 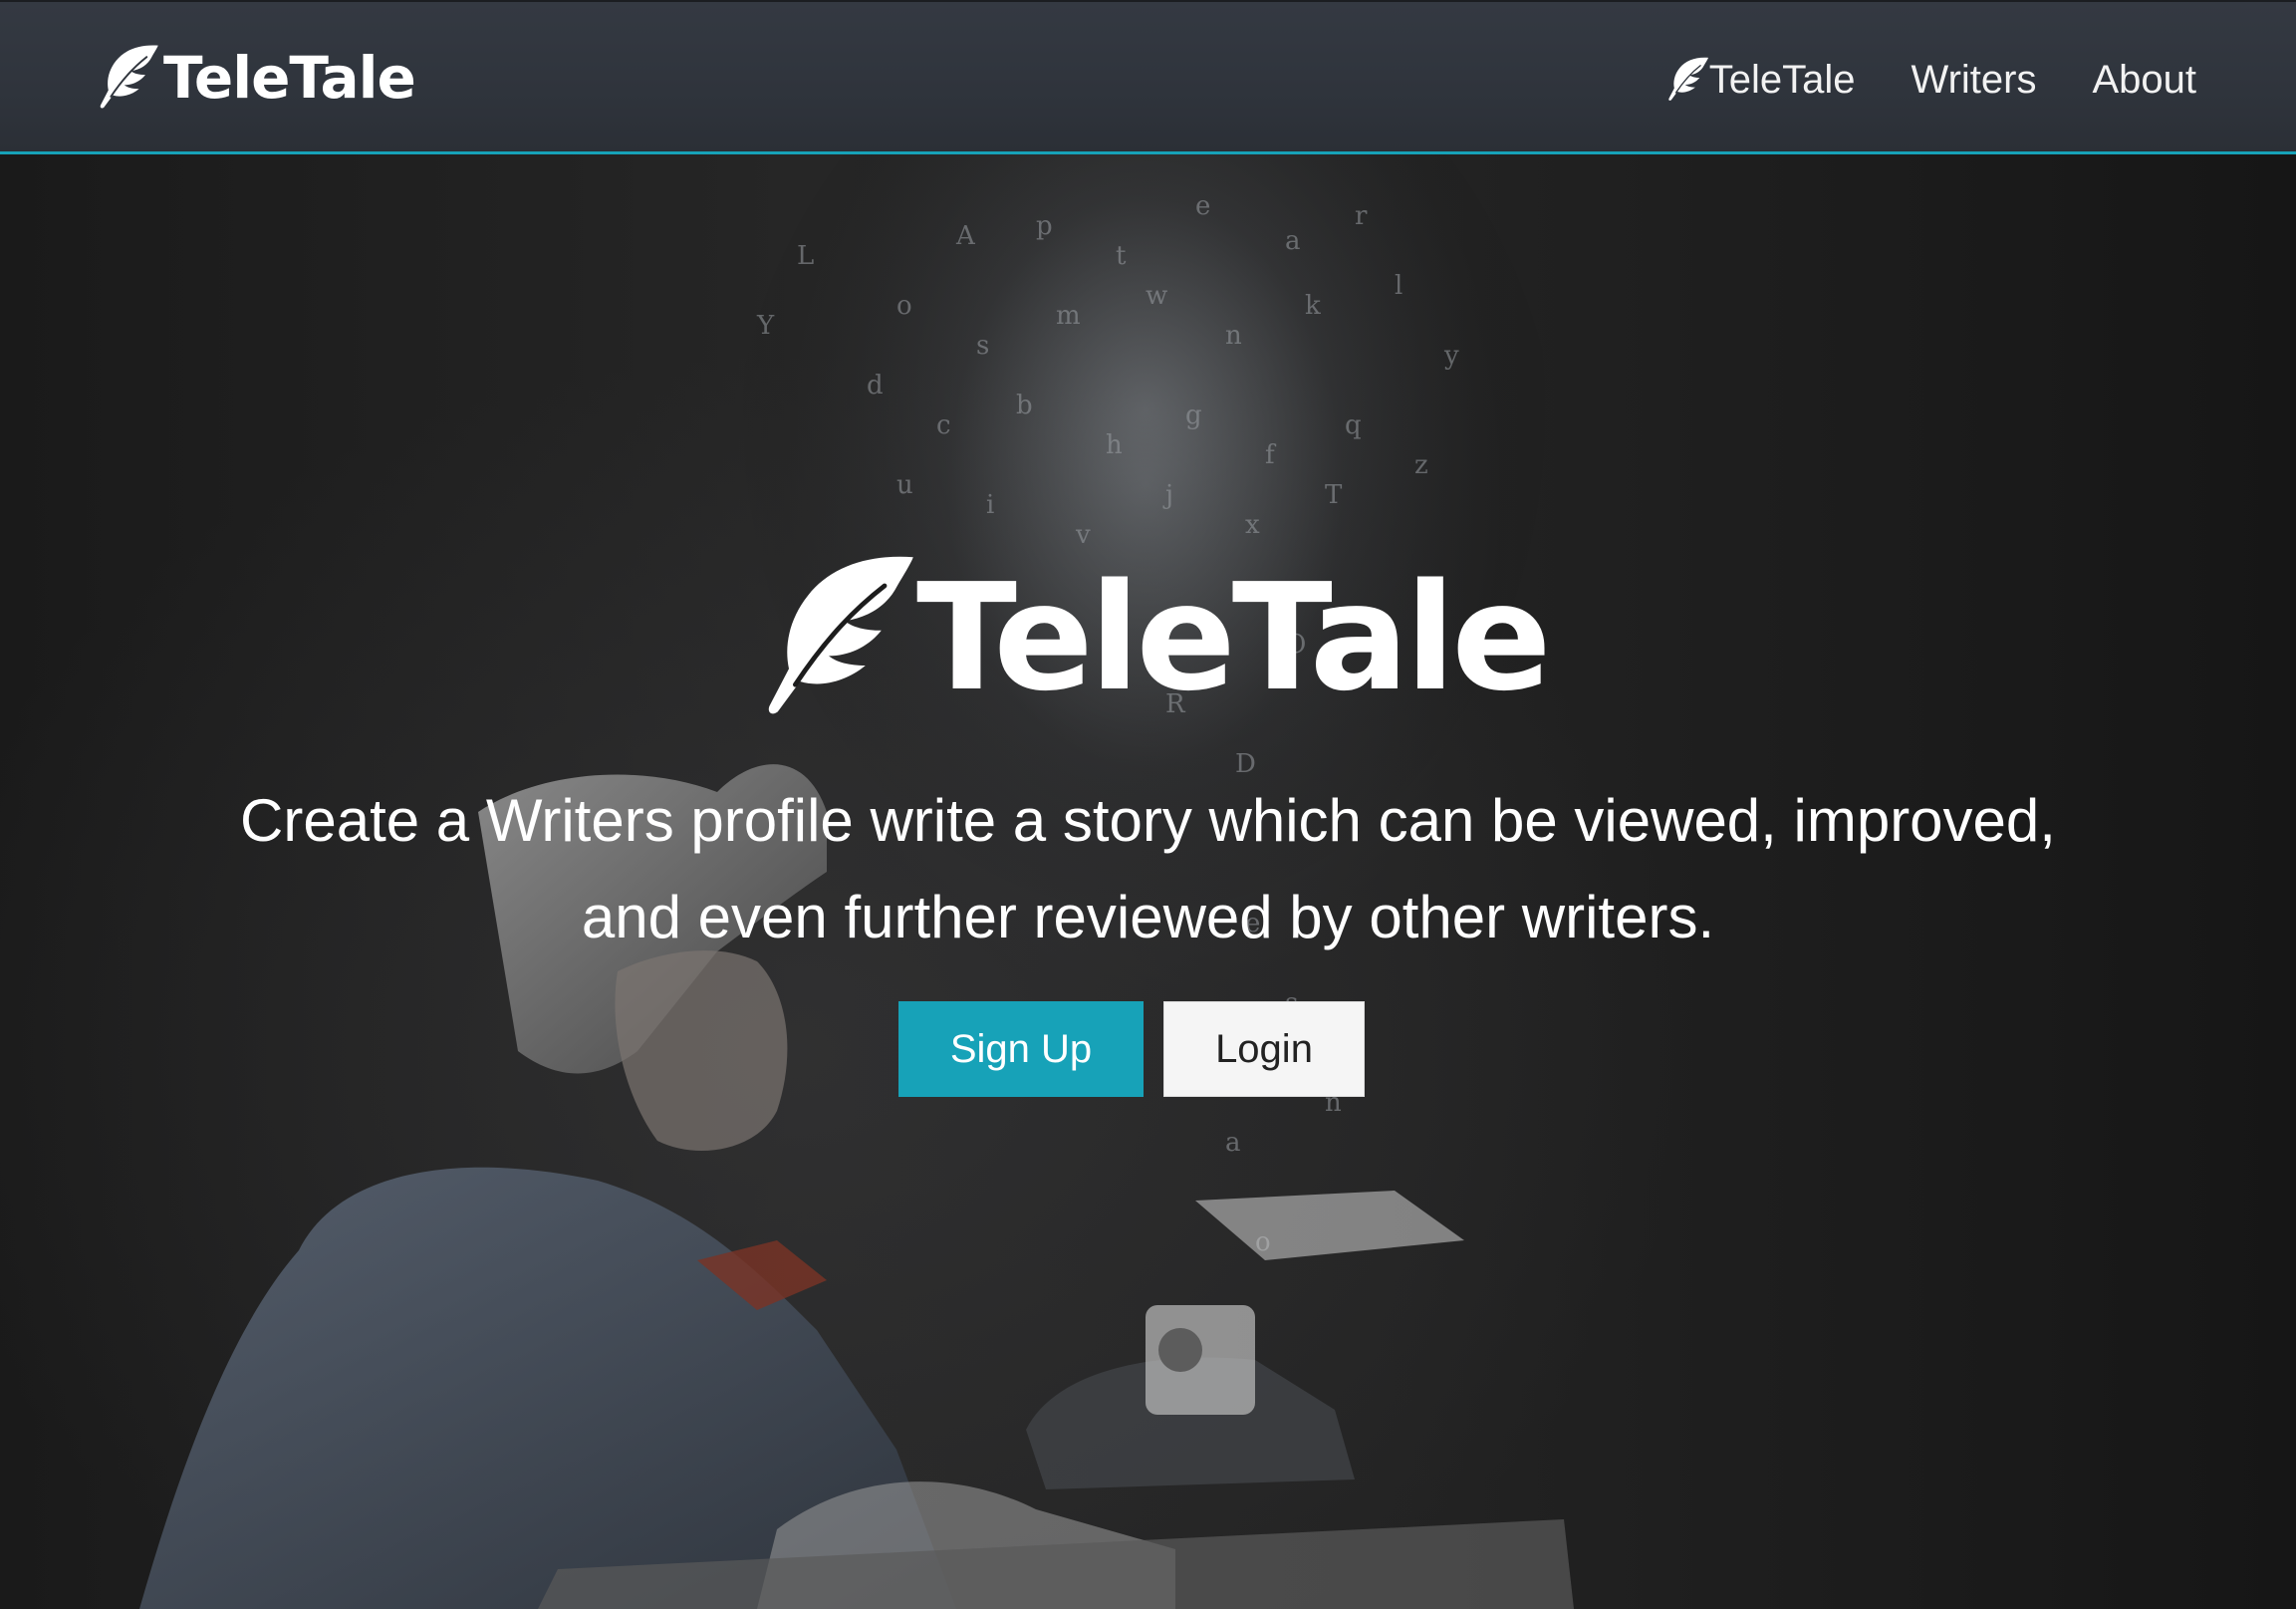 What do you see at coordinates (983, 346) in the screenshot?
I see `svg-text: s` at bounding box center [983, 346].